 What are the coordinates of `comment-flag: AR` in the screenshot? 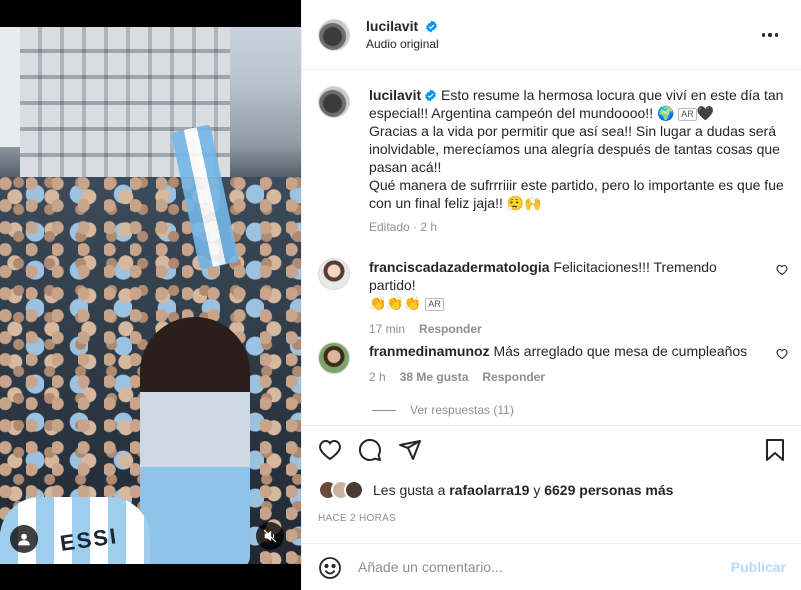 It's located at (434, 304).